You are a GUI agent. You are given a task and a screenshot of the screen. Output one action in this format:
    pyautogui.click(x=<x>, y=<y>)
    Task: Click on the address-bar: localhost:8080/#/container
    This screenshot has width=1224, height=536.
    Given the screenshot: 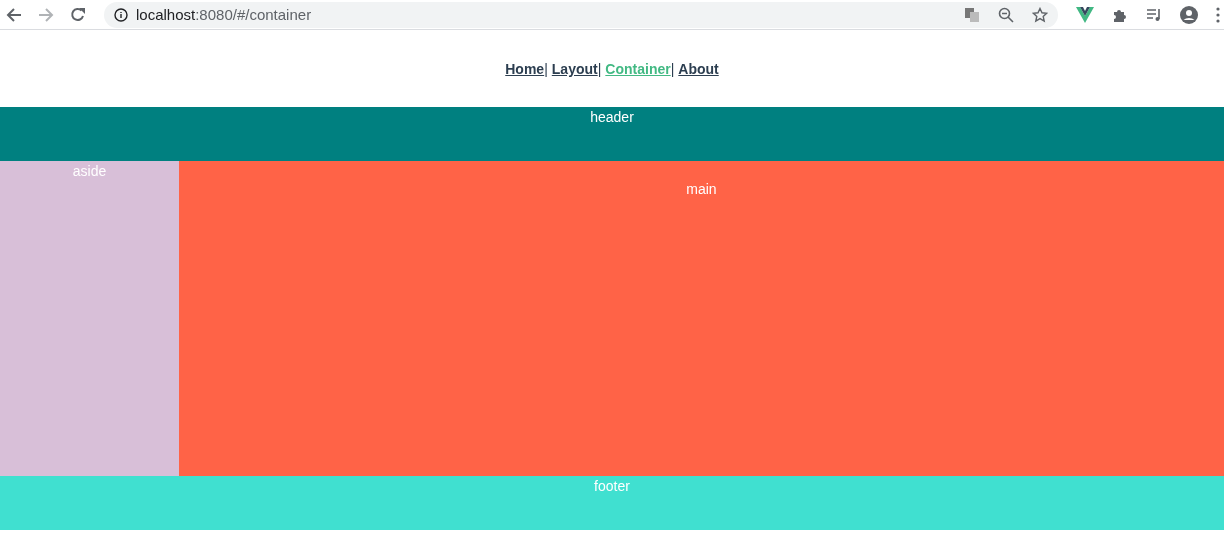 What is the action you would take?
    pyautogui.click(x=581, y=14)
    